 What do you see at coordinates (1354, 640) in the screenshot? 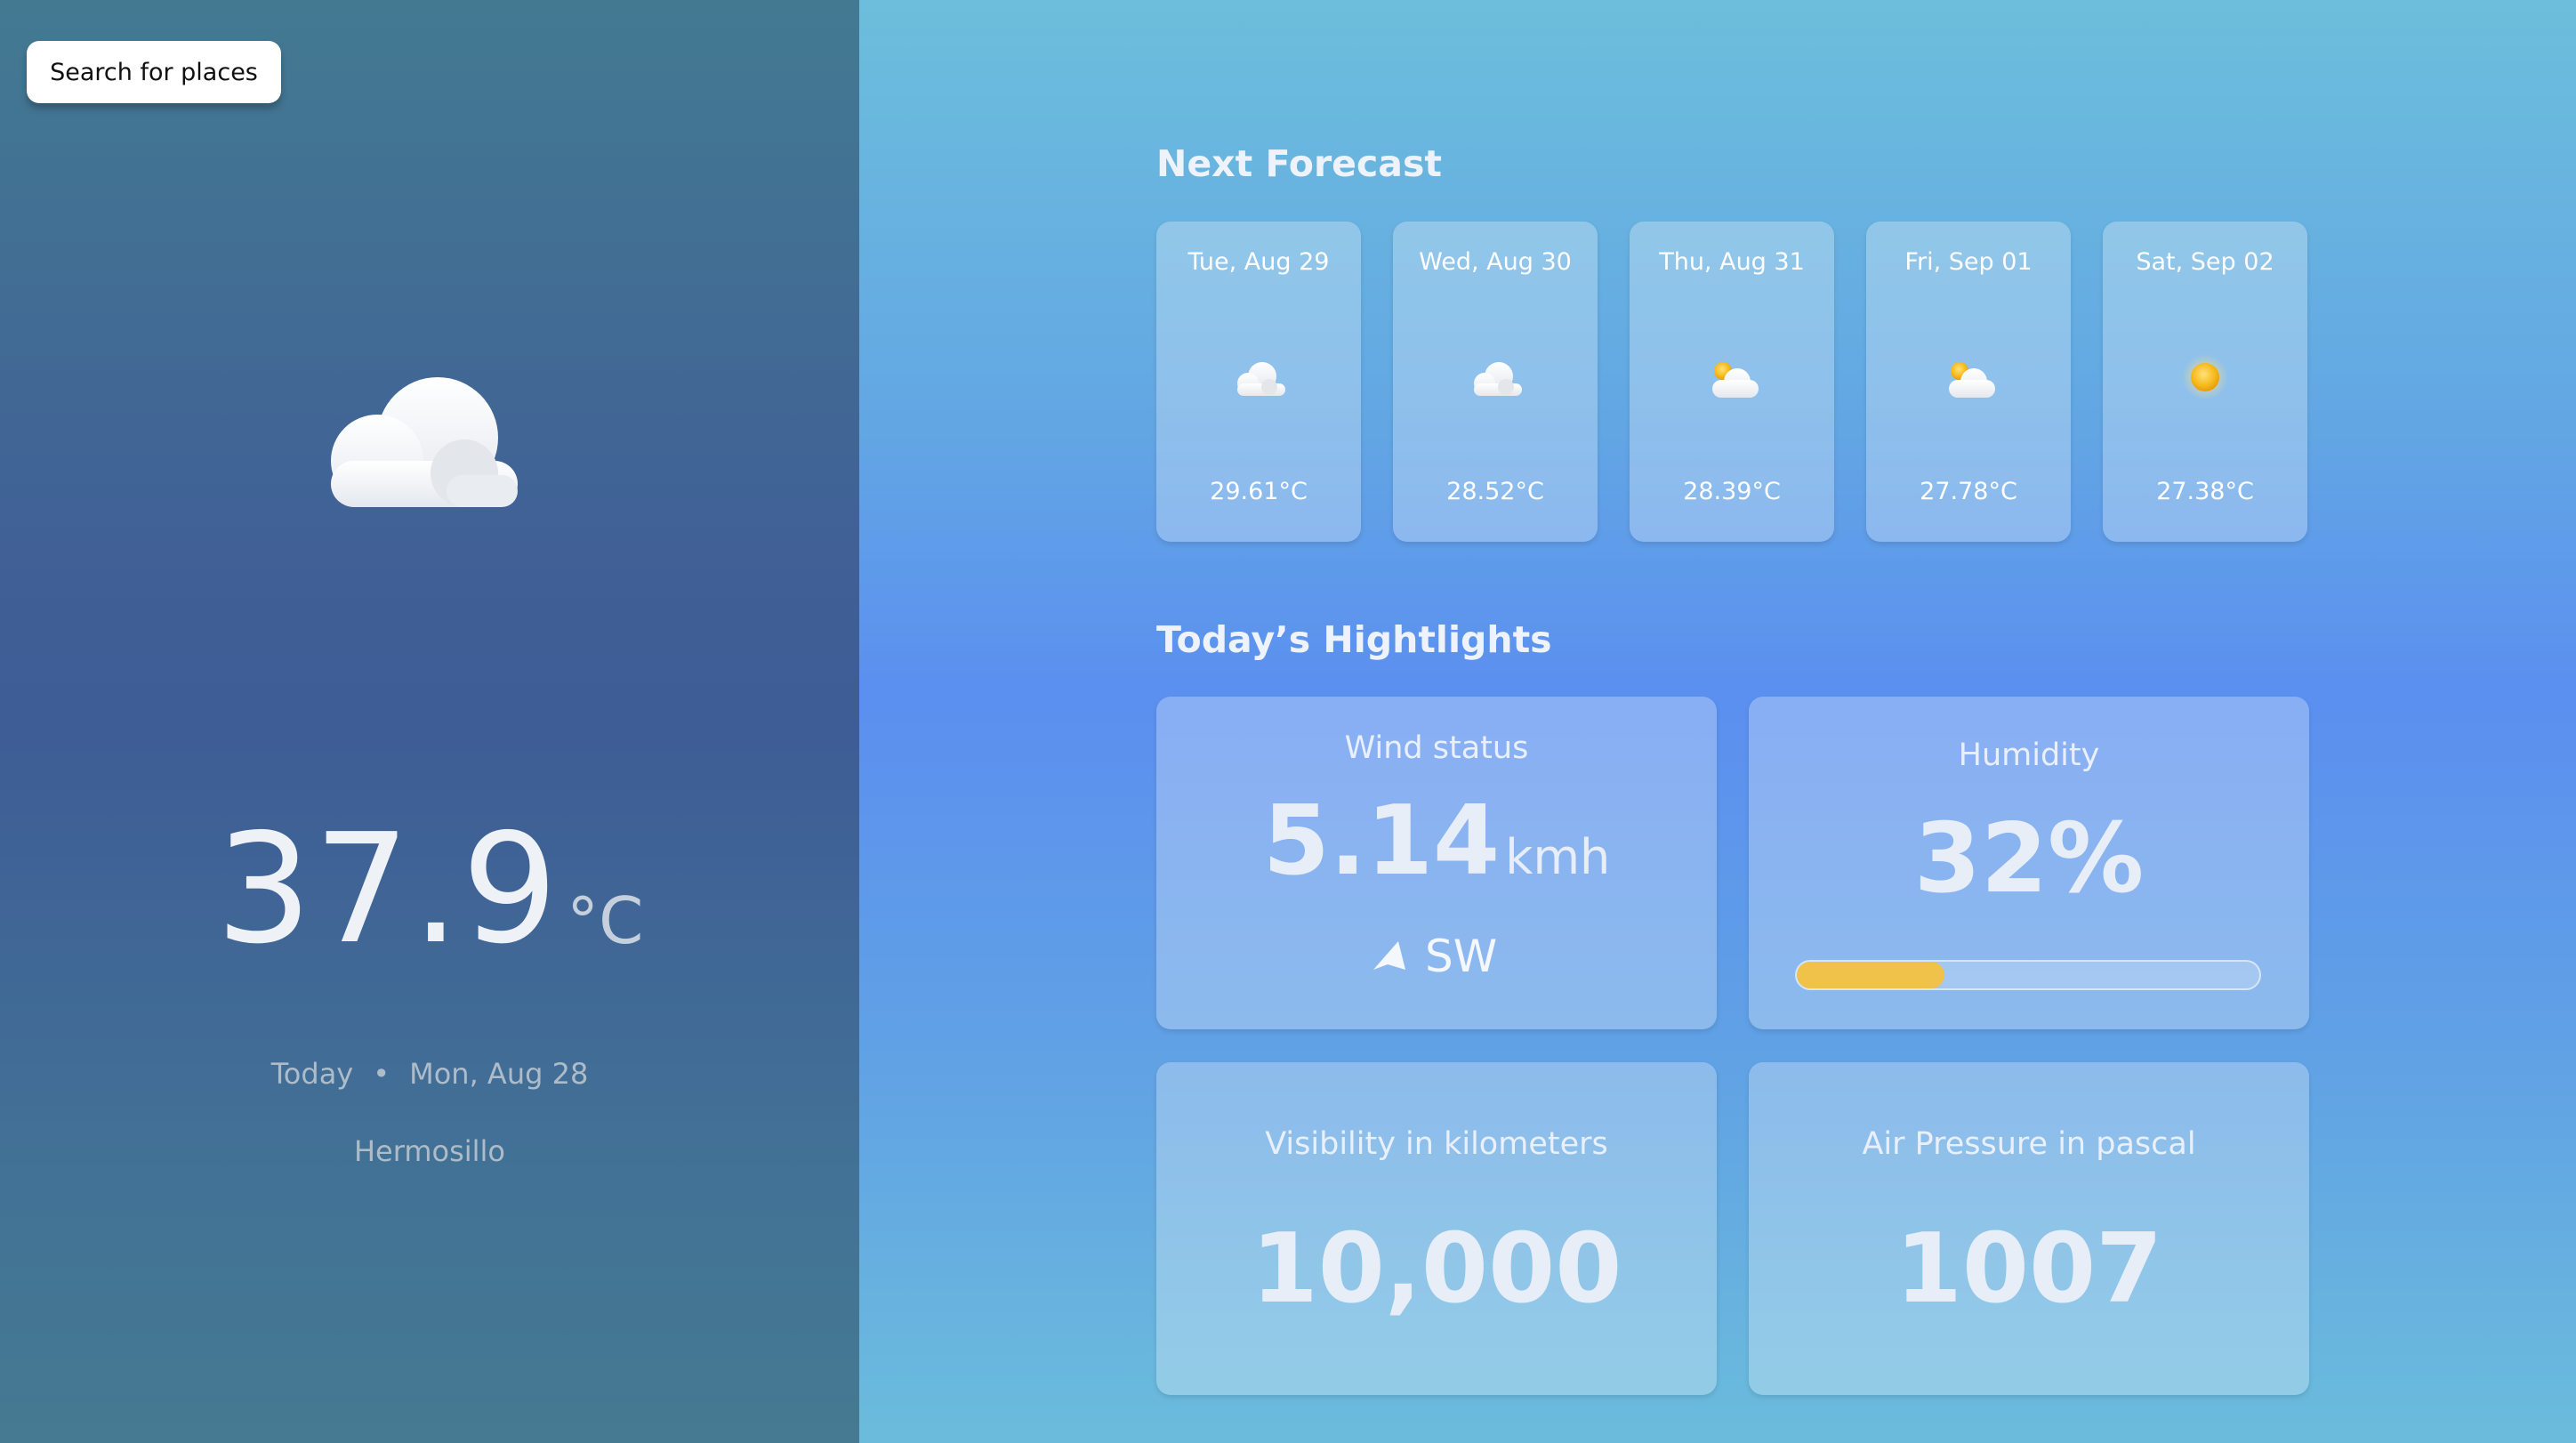
I see `highlights-title: Today’s Hightlights` at bounding box center [1354, 640].